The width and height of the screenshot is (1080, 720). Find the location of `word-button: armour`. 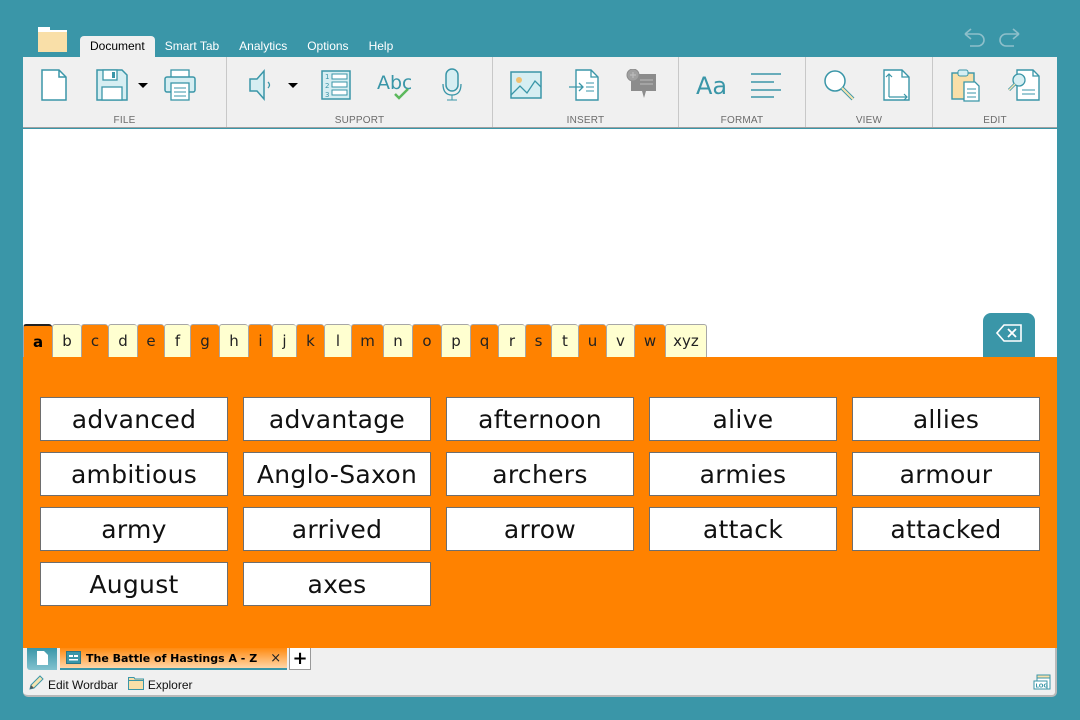

word-button: armour is located at coordinates (946, 474).